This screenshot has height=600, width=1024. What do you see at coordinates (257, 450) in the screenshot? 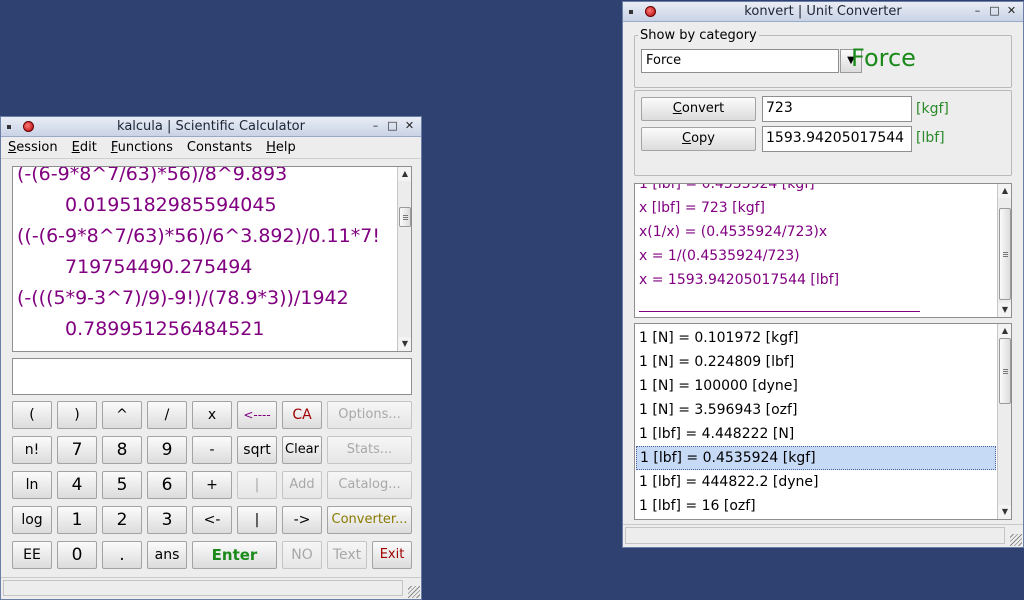
I see `key-sqrt: sqrt` at bounding box center [257, 450].